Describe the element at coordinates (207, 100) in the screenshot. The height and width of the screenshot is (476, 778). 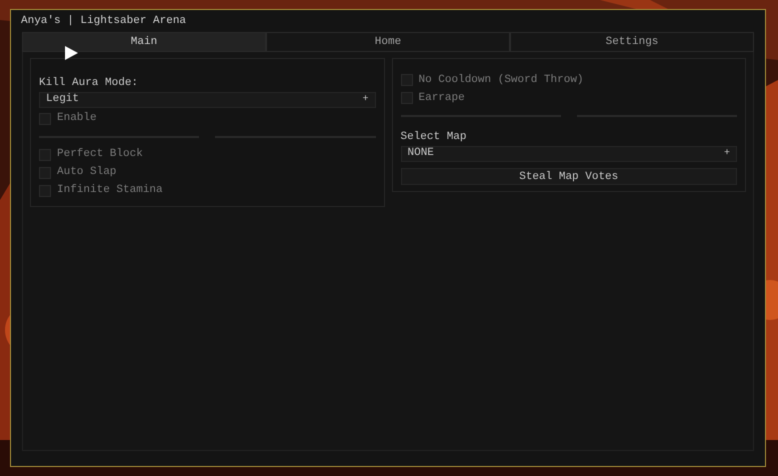
I see `dropdown: Legit +` at that location.